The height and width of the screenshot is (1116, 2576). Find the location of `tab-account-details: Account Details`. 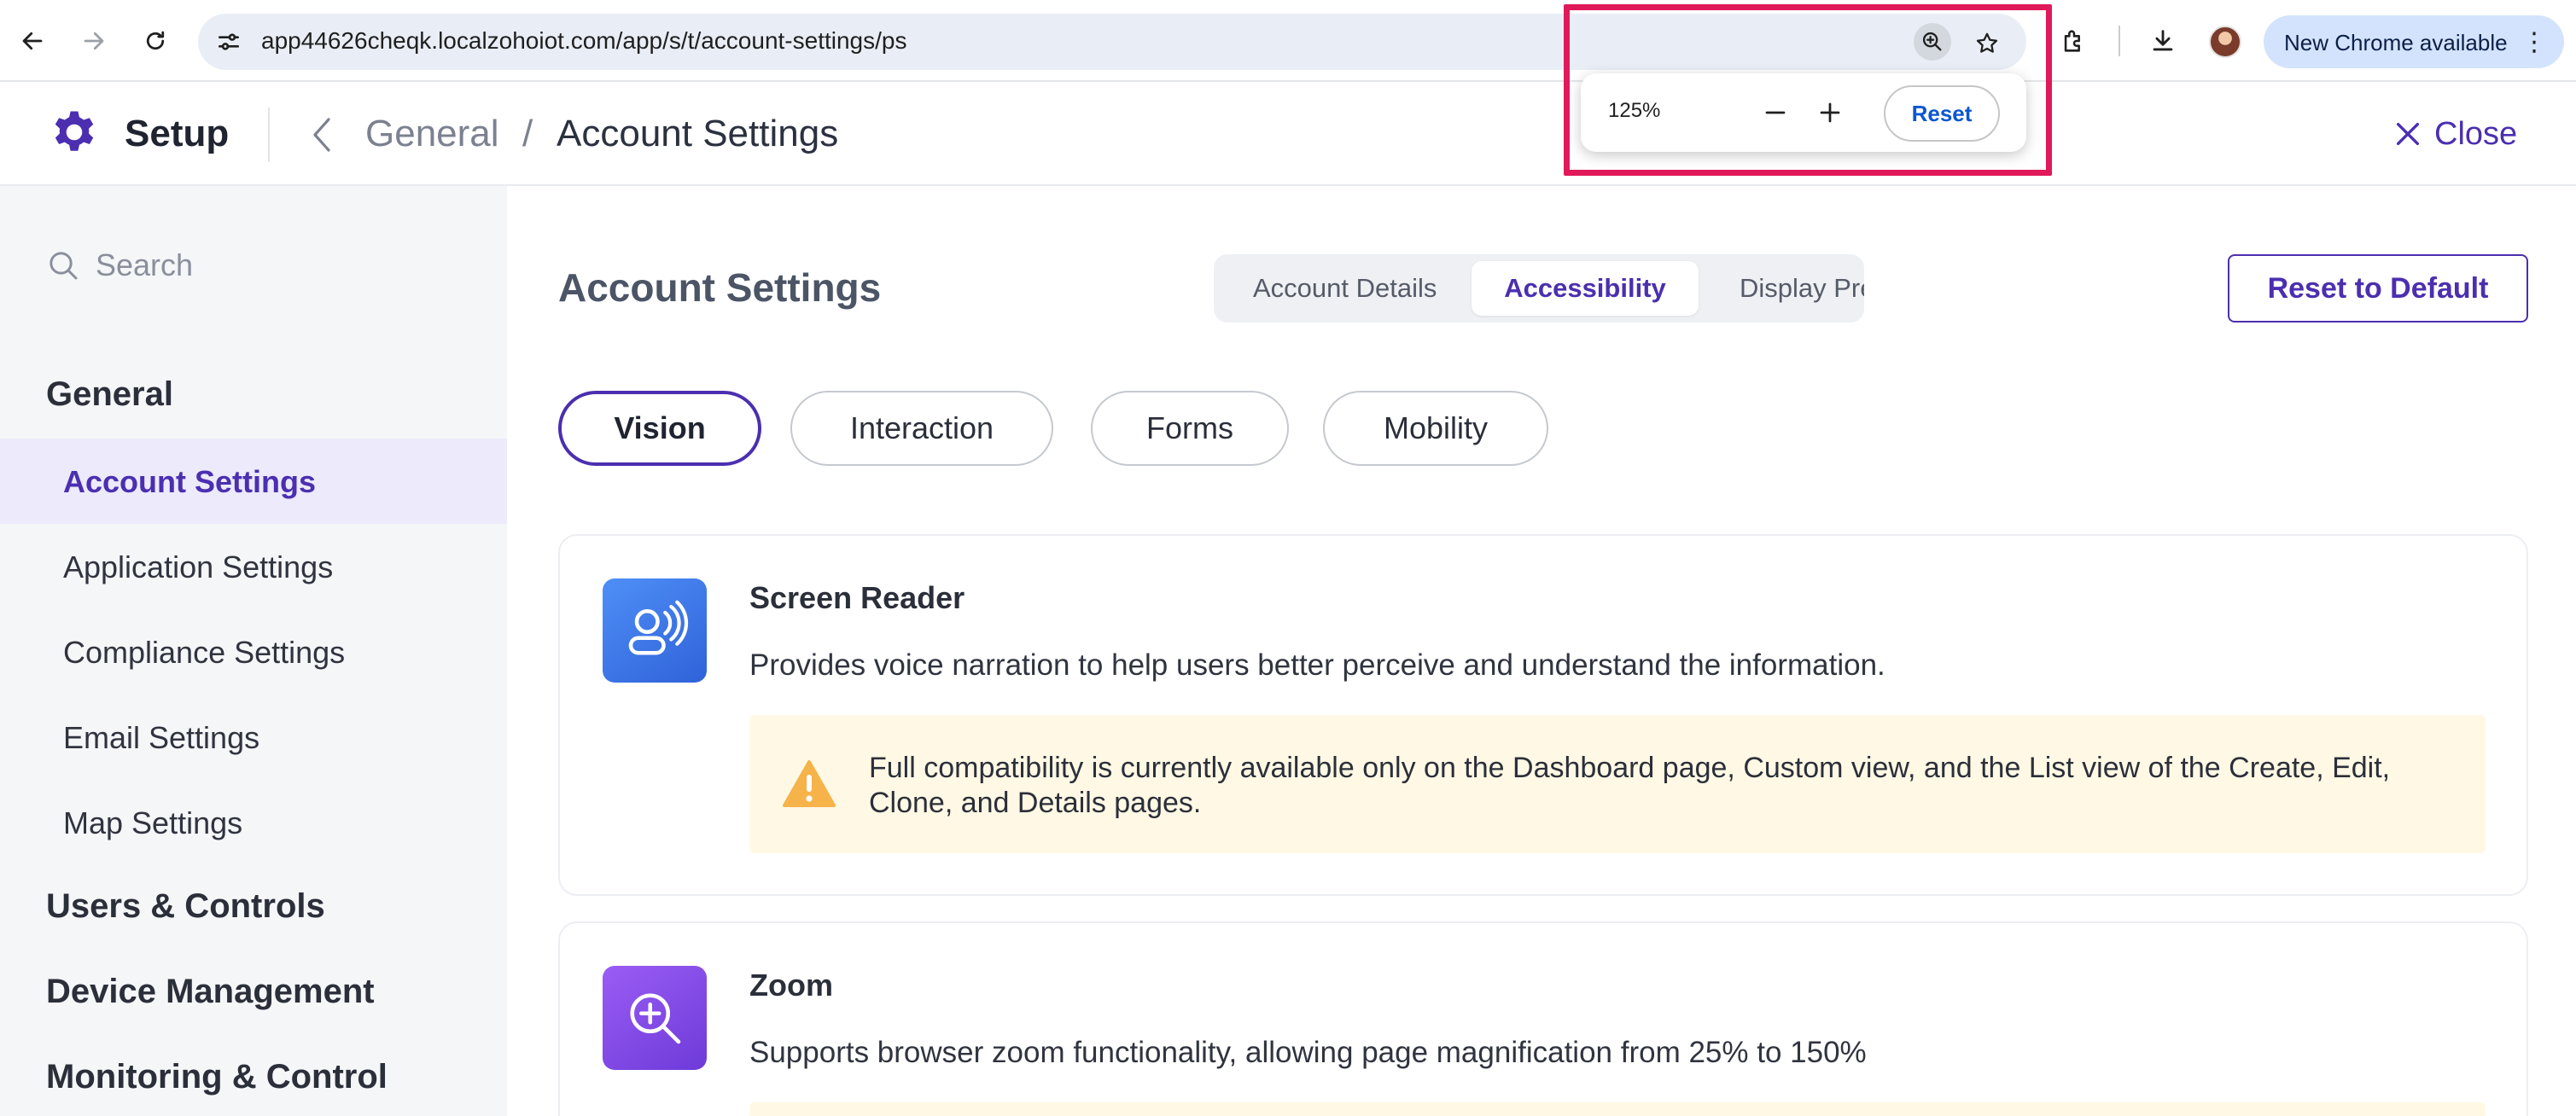

tab-account-details: Account Details is located at coordinates (1345, 289).